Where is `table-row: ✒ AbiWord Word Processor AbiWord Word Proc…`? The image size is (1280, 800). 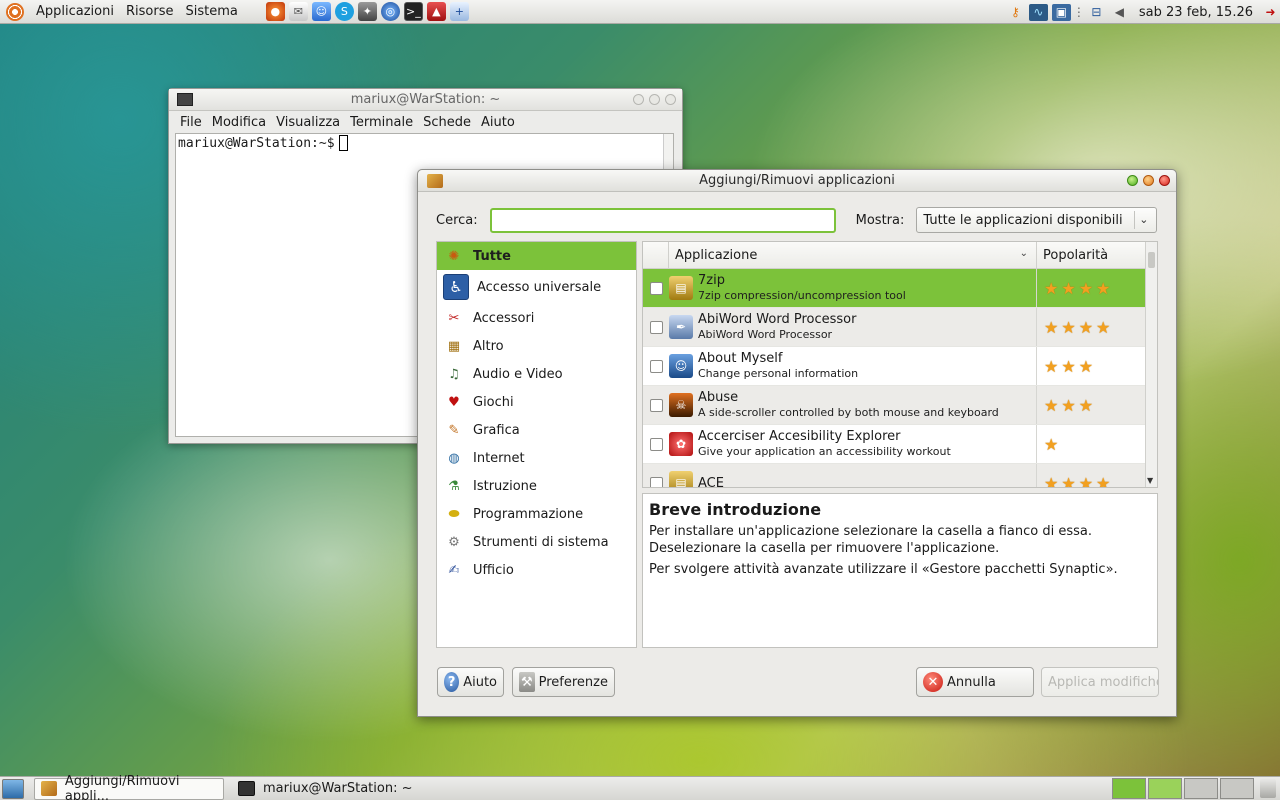
table-row: ✒ AbiWord Word Processor AbiWord Word Proc… is located at coordinates (894, 327).